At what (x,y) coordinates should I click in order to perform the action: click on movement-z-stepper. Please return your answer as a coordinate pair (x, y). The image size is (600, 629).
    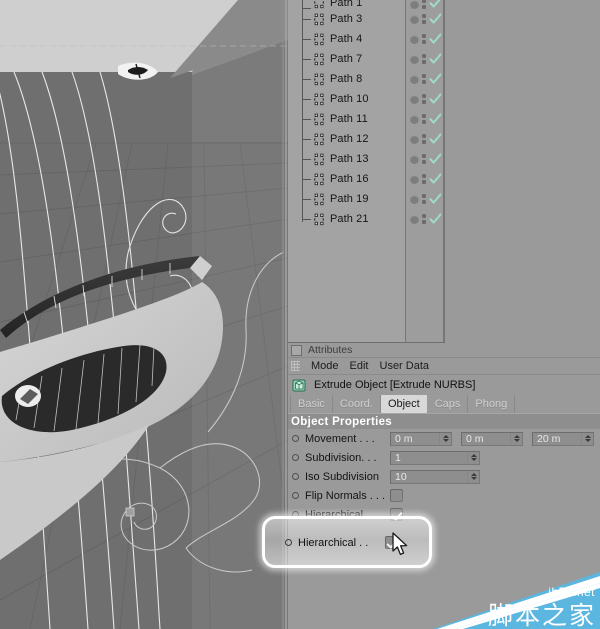
    Looking at the image, I should click on (587, 438).